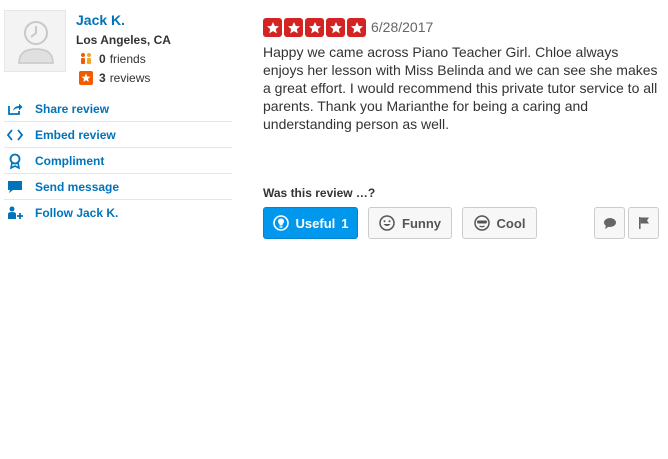 The image size is (668, 459). I want to click on friends-icon, so click(86, 59).